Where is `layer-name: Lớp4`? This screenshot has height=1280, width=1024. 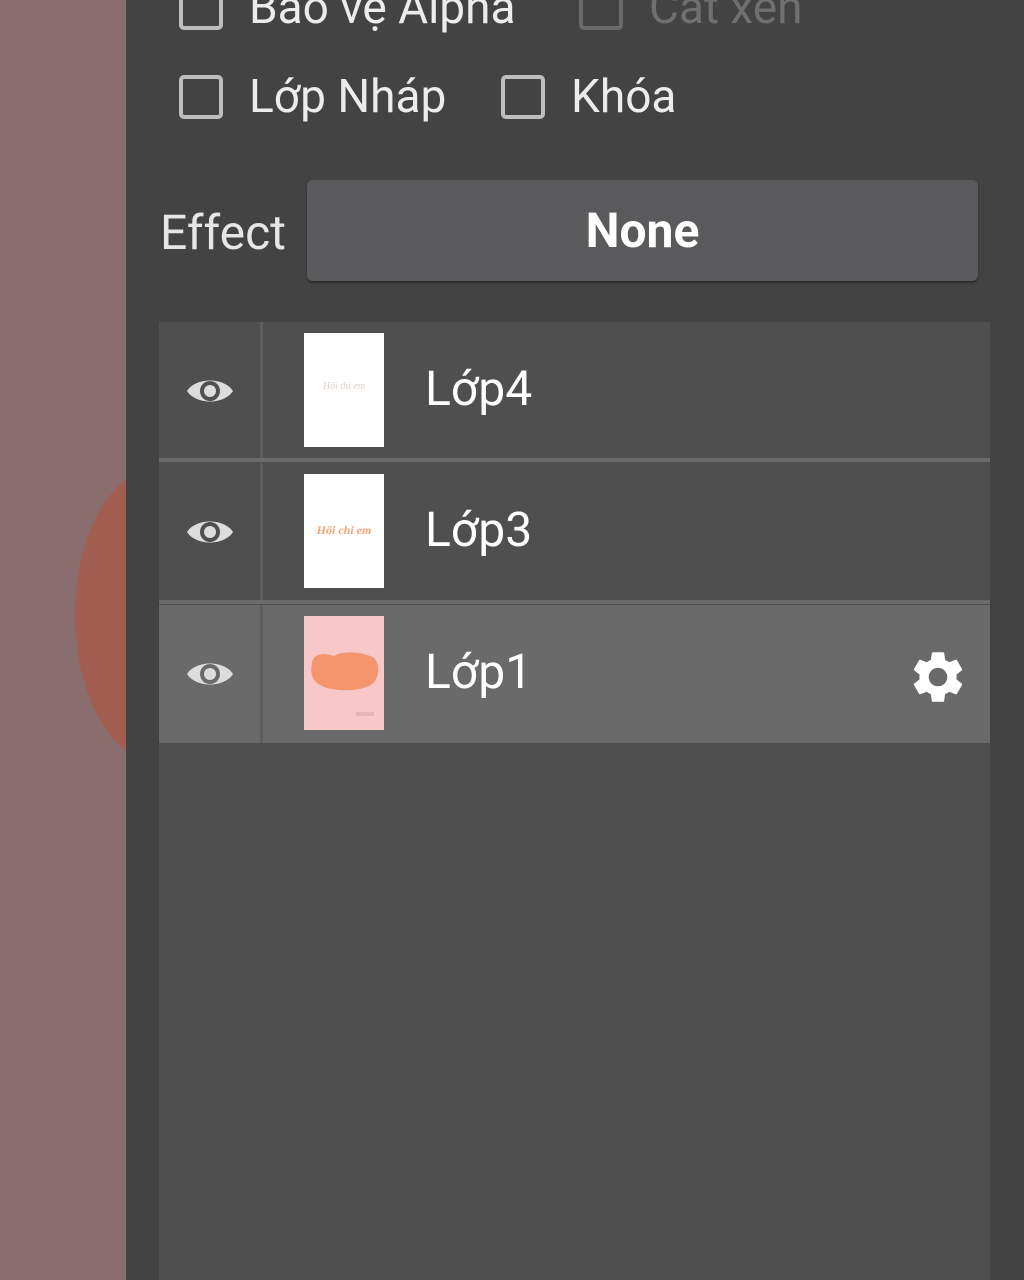
layer-name: Lớp4 is located at coordinates (479, 388).